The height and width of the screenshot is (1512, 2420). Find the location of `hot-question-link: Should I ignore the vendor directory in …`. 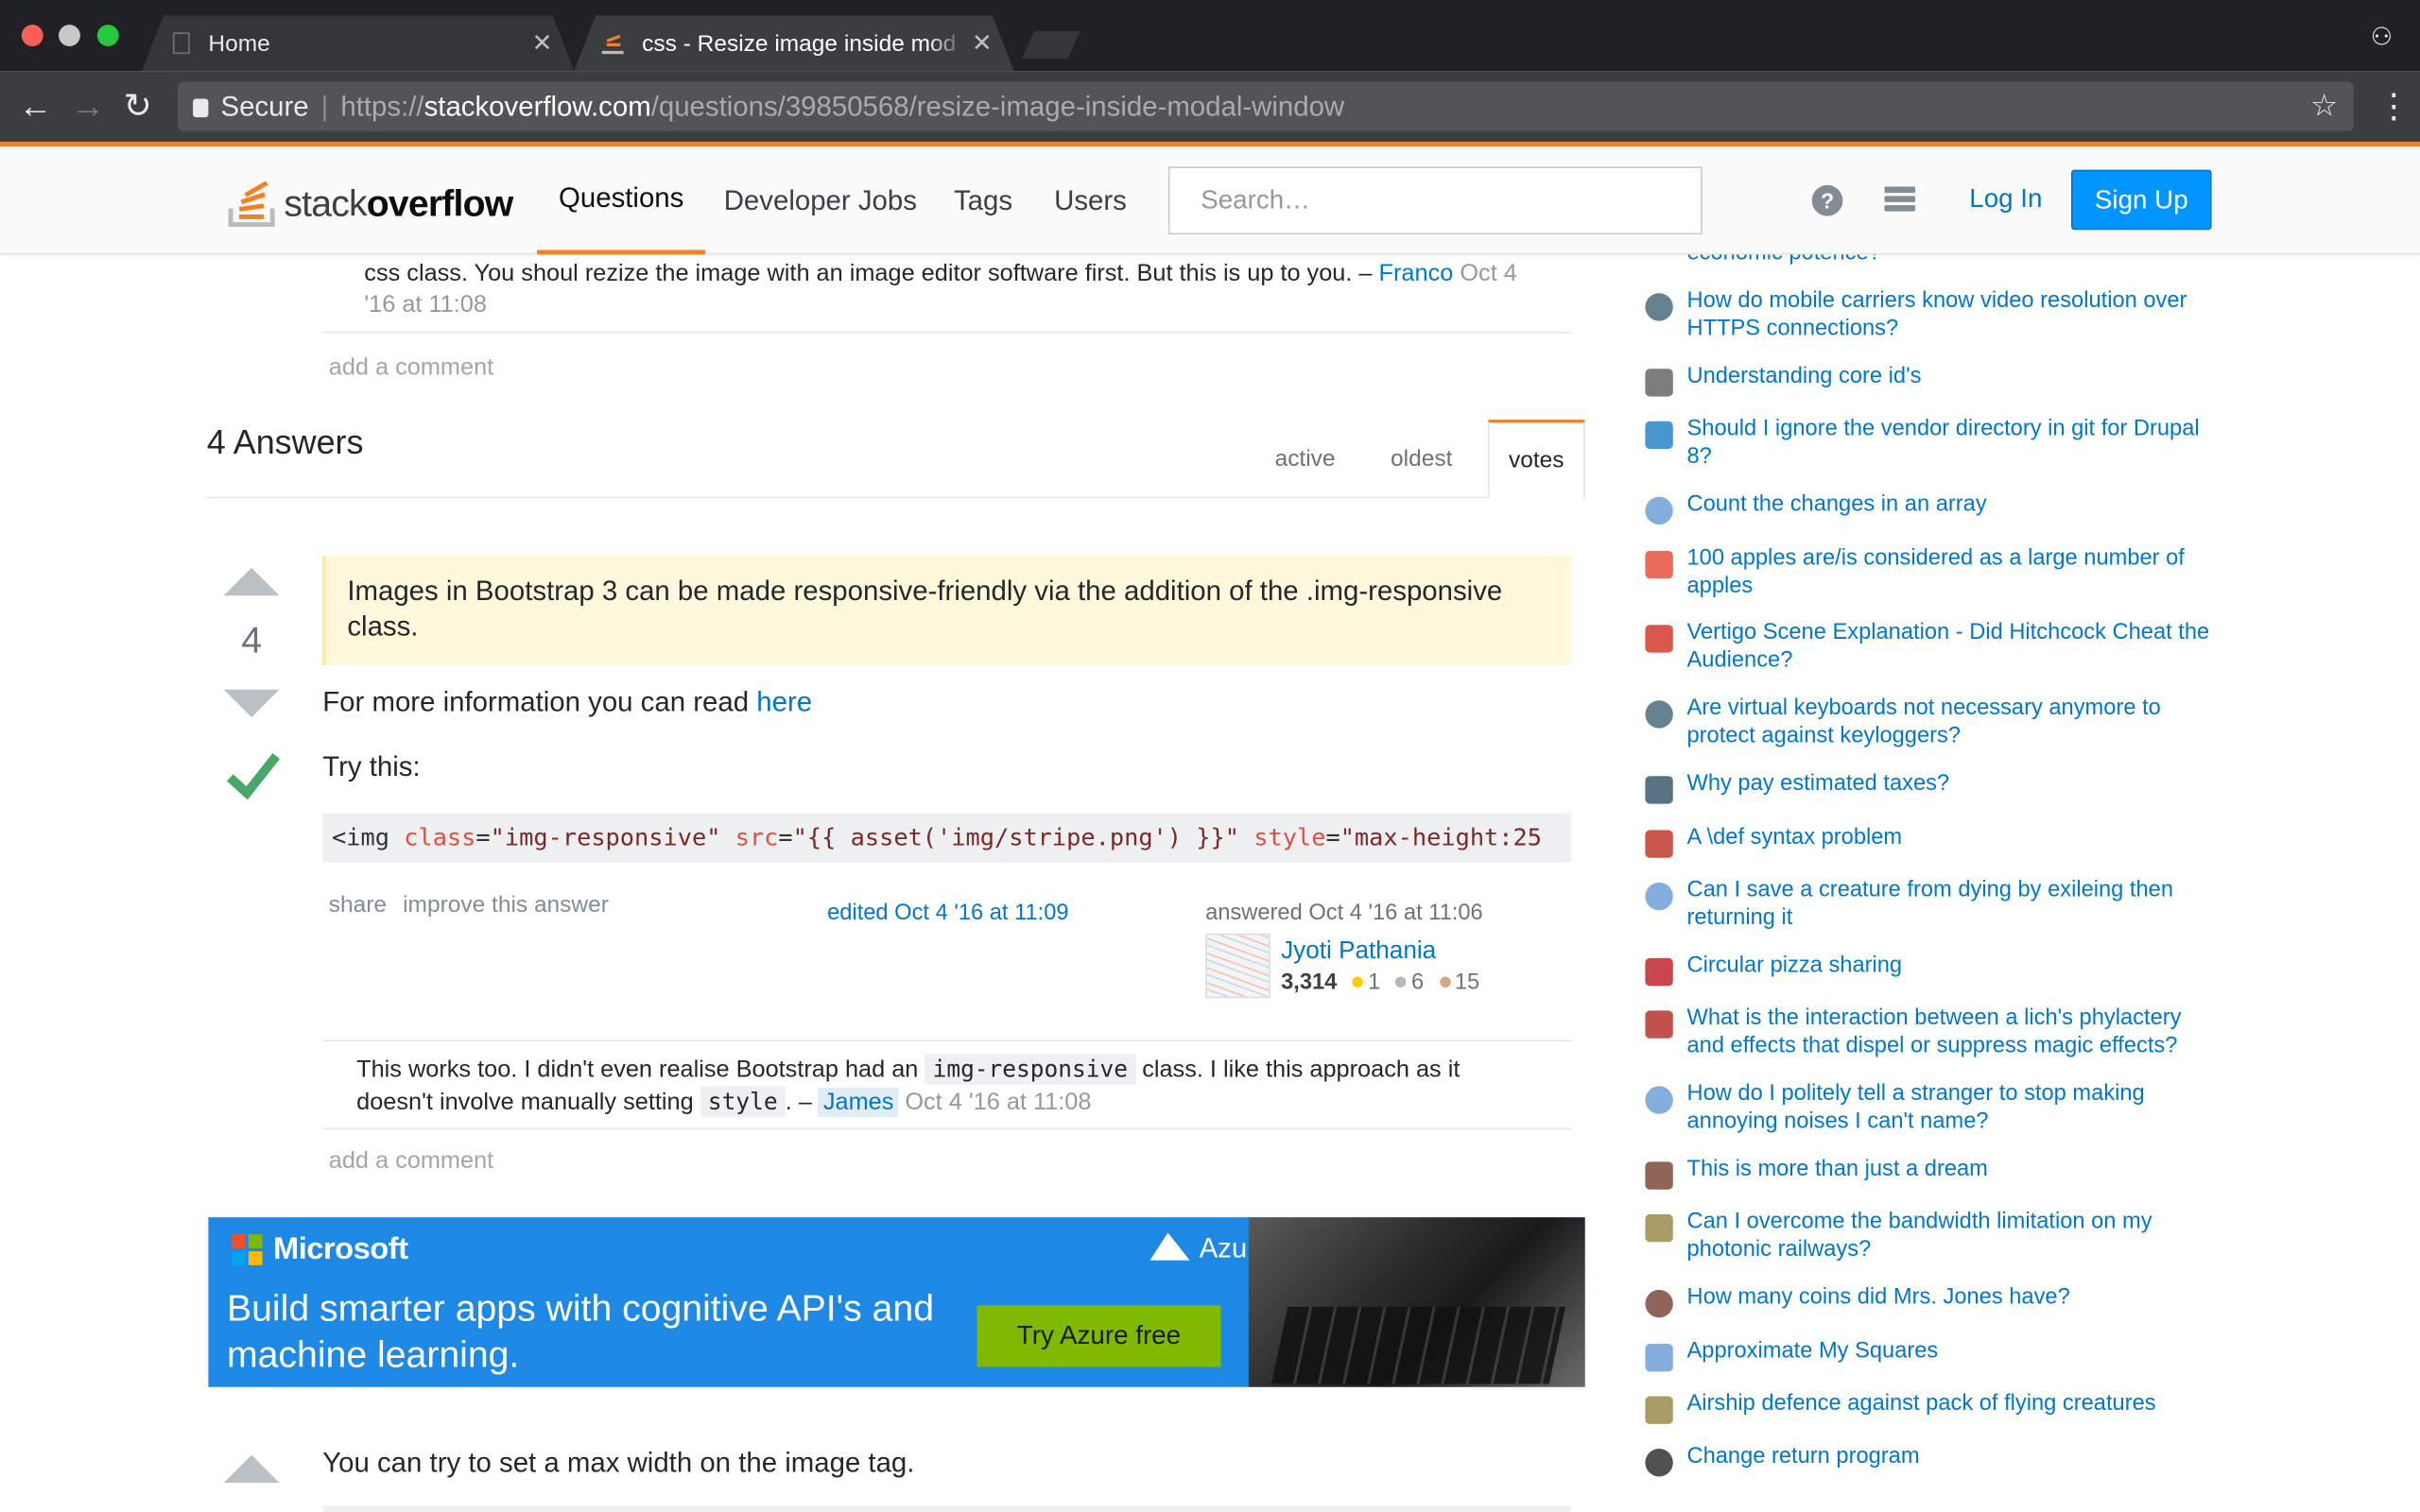

hot-question-link: Should I ignore the vendor directory in … is located at coordinates (1949, 443).